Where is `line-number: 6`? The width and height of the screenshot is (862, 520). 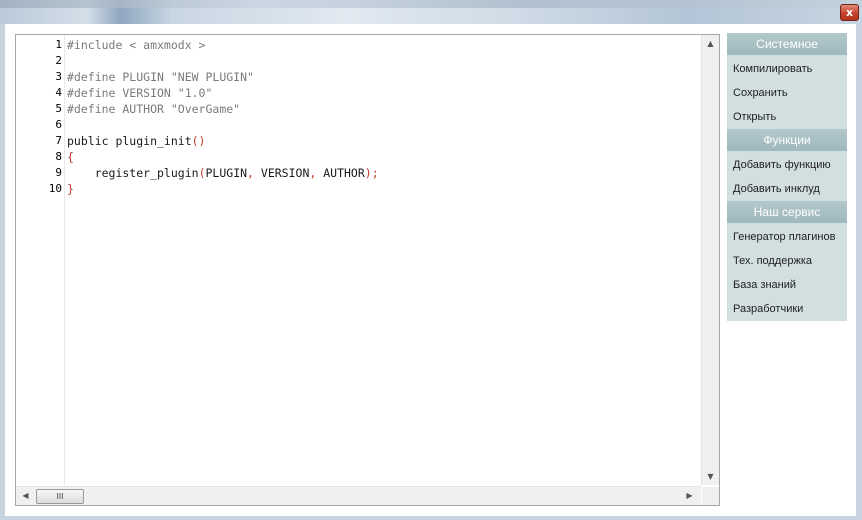
line-number: 6 is located at coordinates (58, 124).